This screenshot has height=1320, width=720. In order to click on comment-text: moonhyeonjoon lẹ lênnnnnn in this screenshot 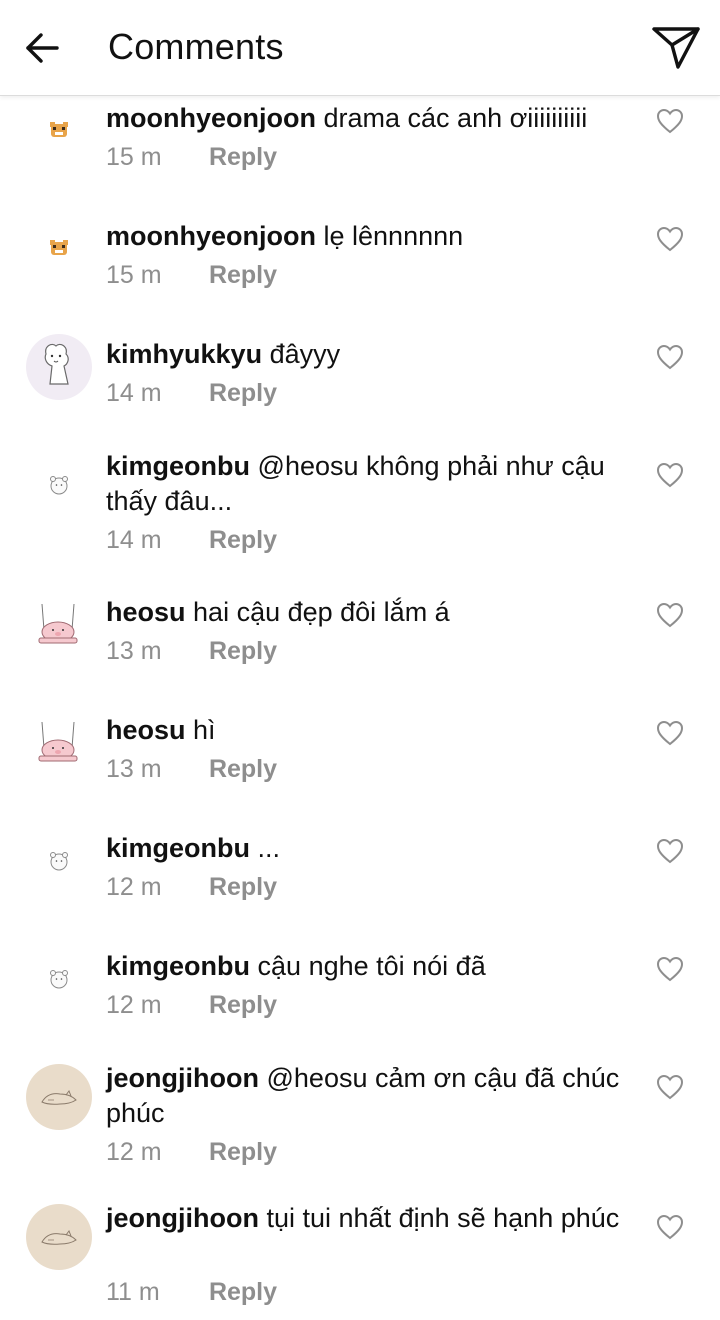, I will do `click(366, 236)`.